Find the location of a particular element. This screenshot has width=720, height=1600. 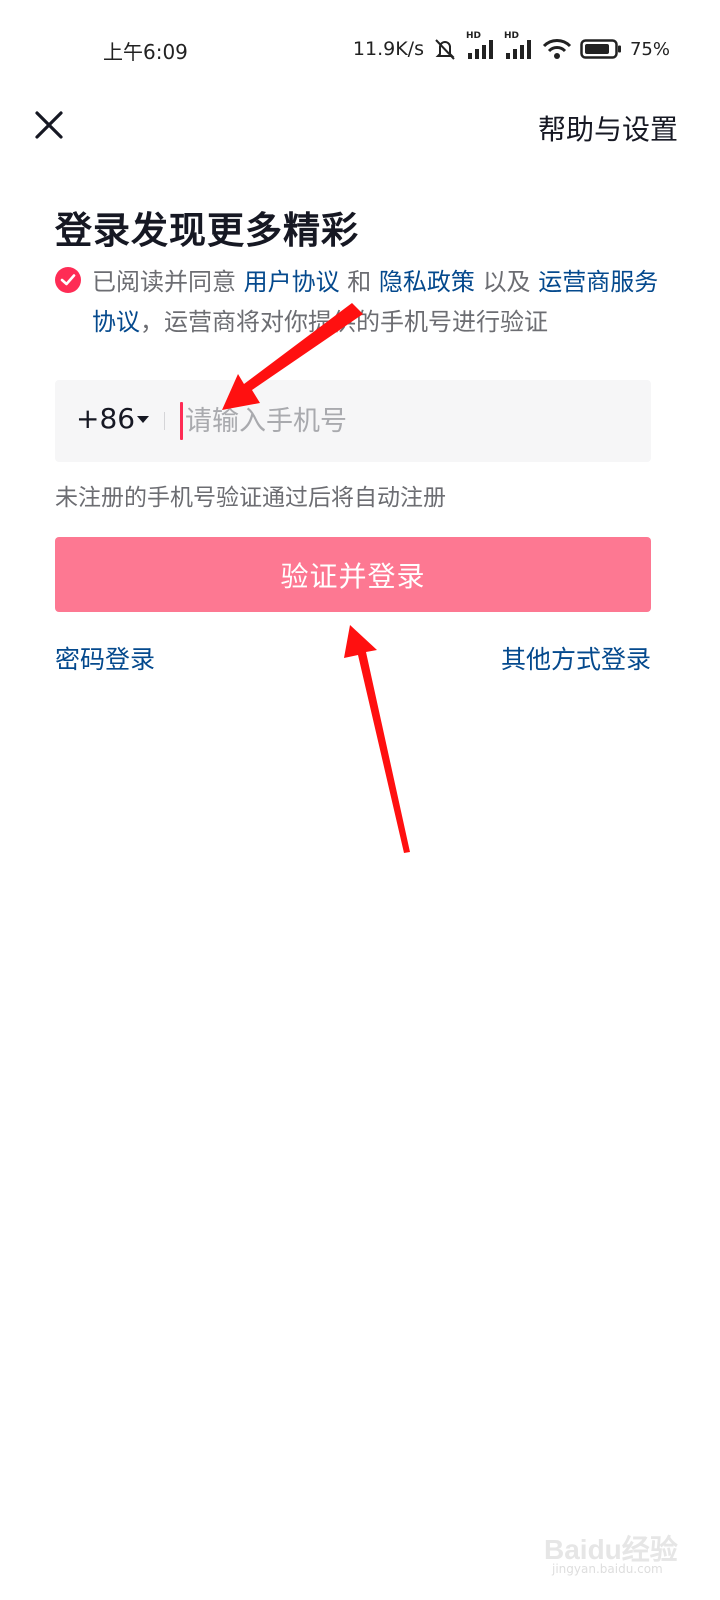

agreement-checkbox is located at coordinates (68, 280).